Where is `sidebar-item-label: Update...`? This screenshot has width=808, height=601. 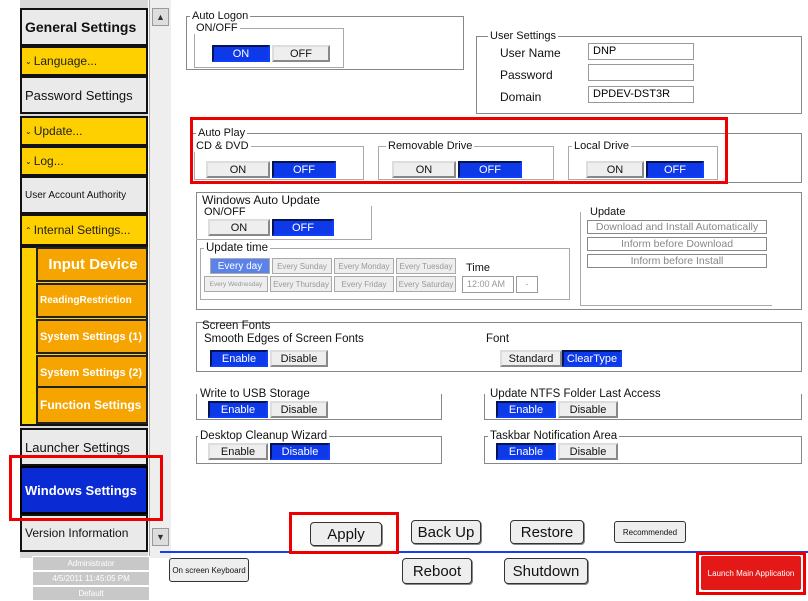 sidebar-item-label: Update... is located at coordinates (58, 131).